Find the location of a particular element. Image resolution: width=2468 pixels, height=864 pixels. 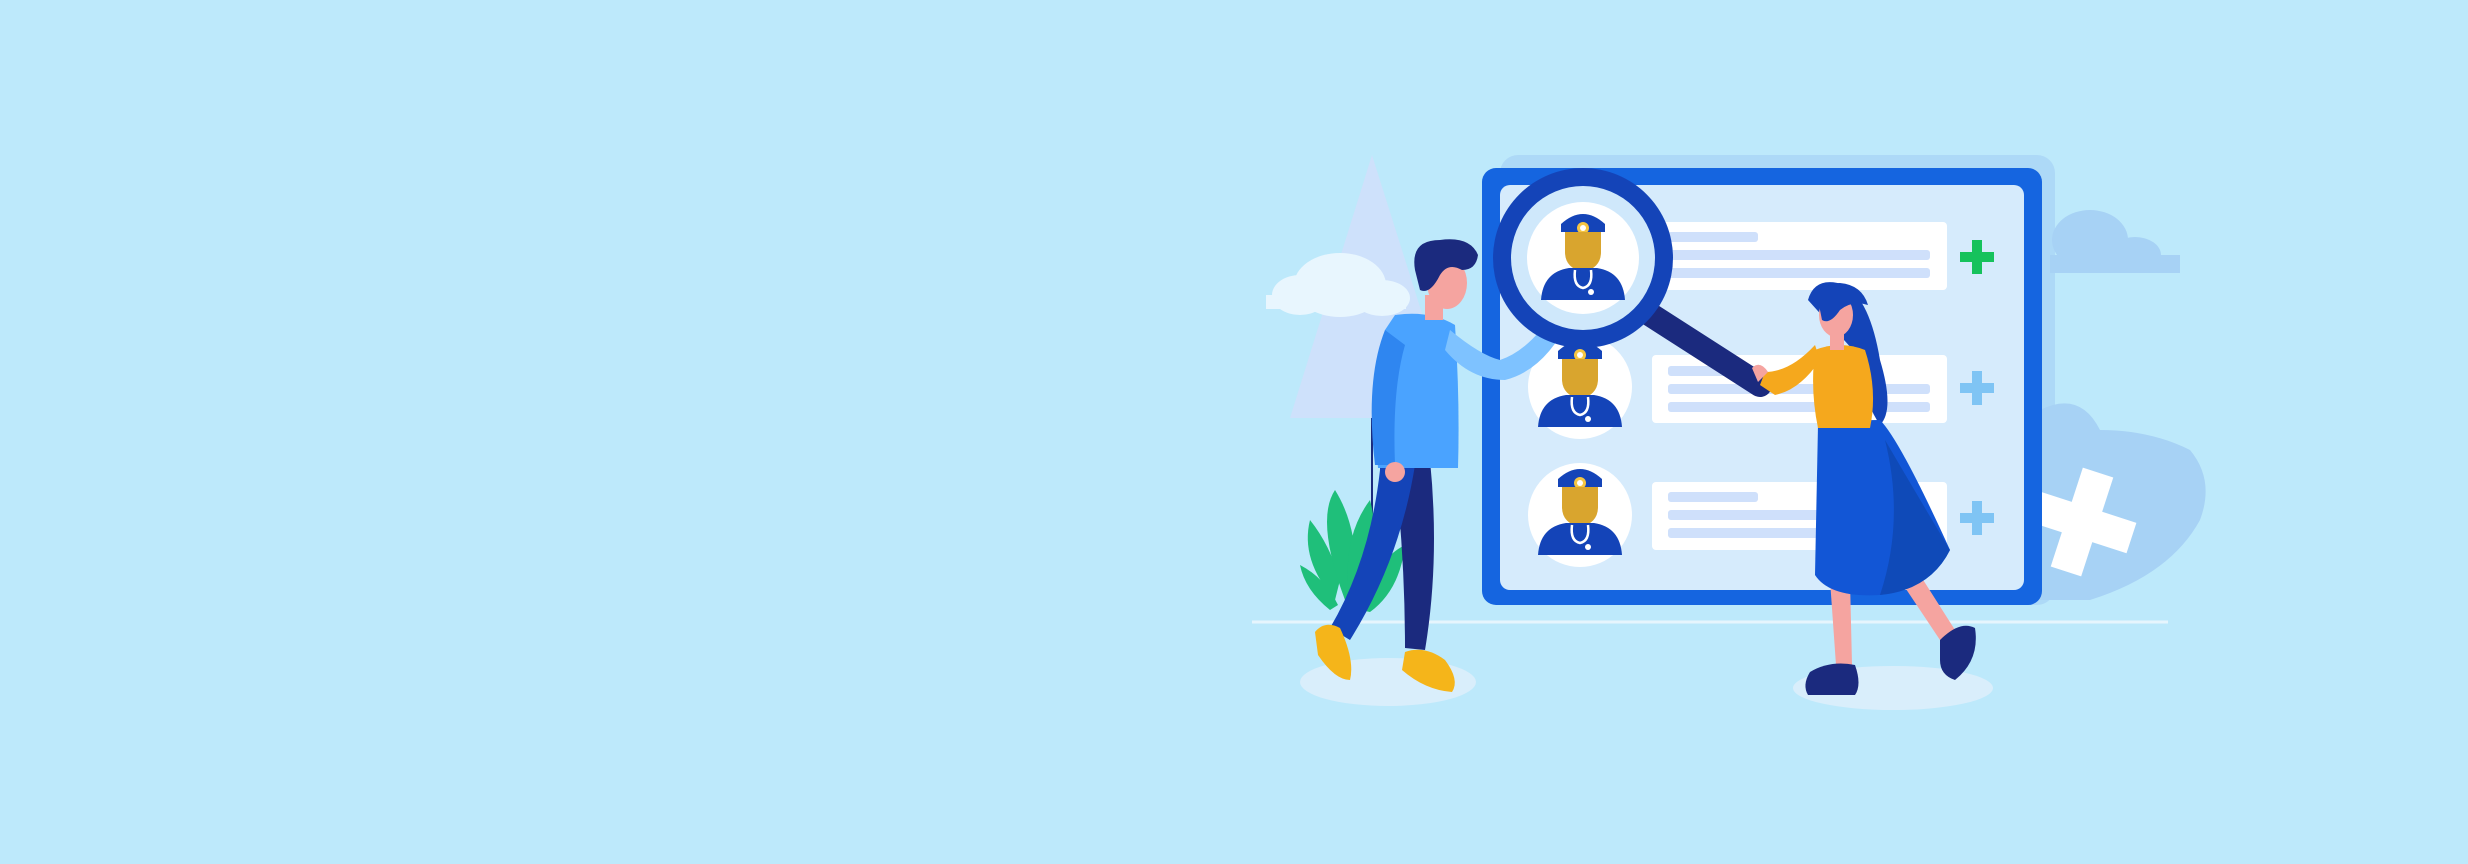

medical-cross-badge is located at coordinates (2116, 501).